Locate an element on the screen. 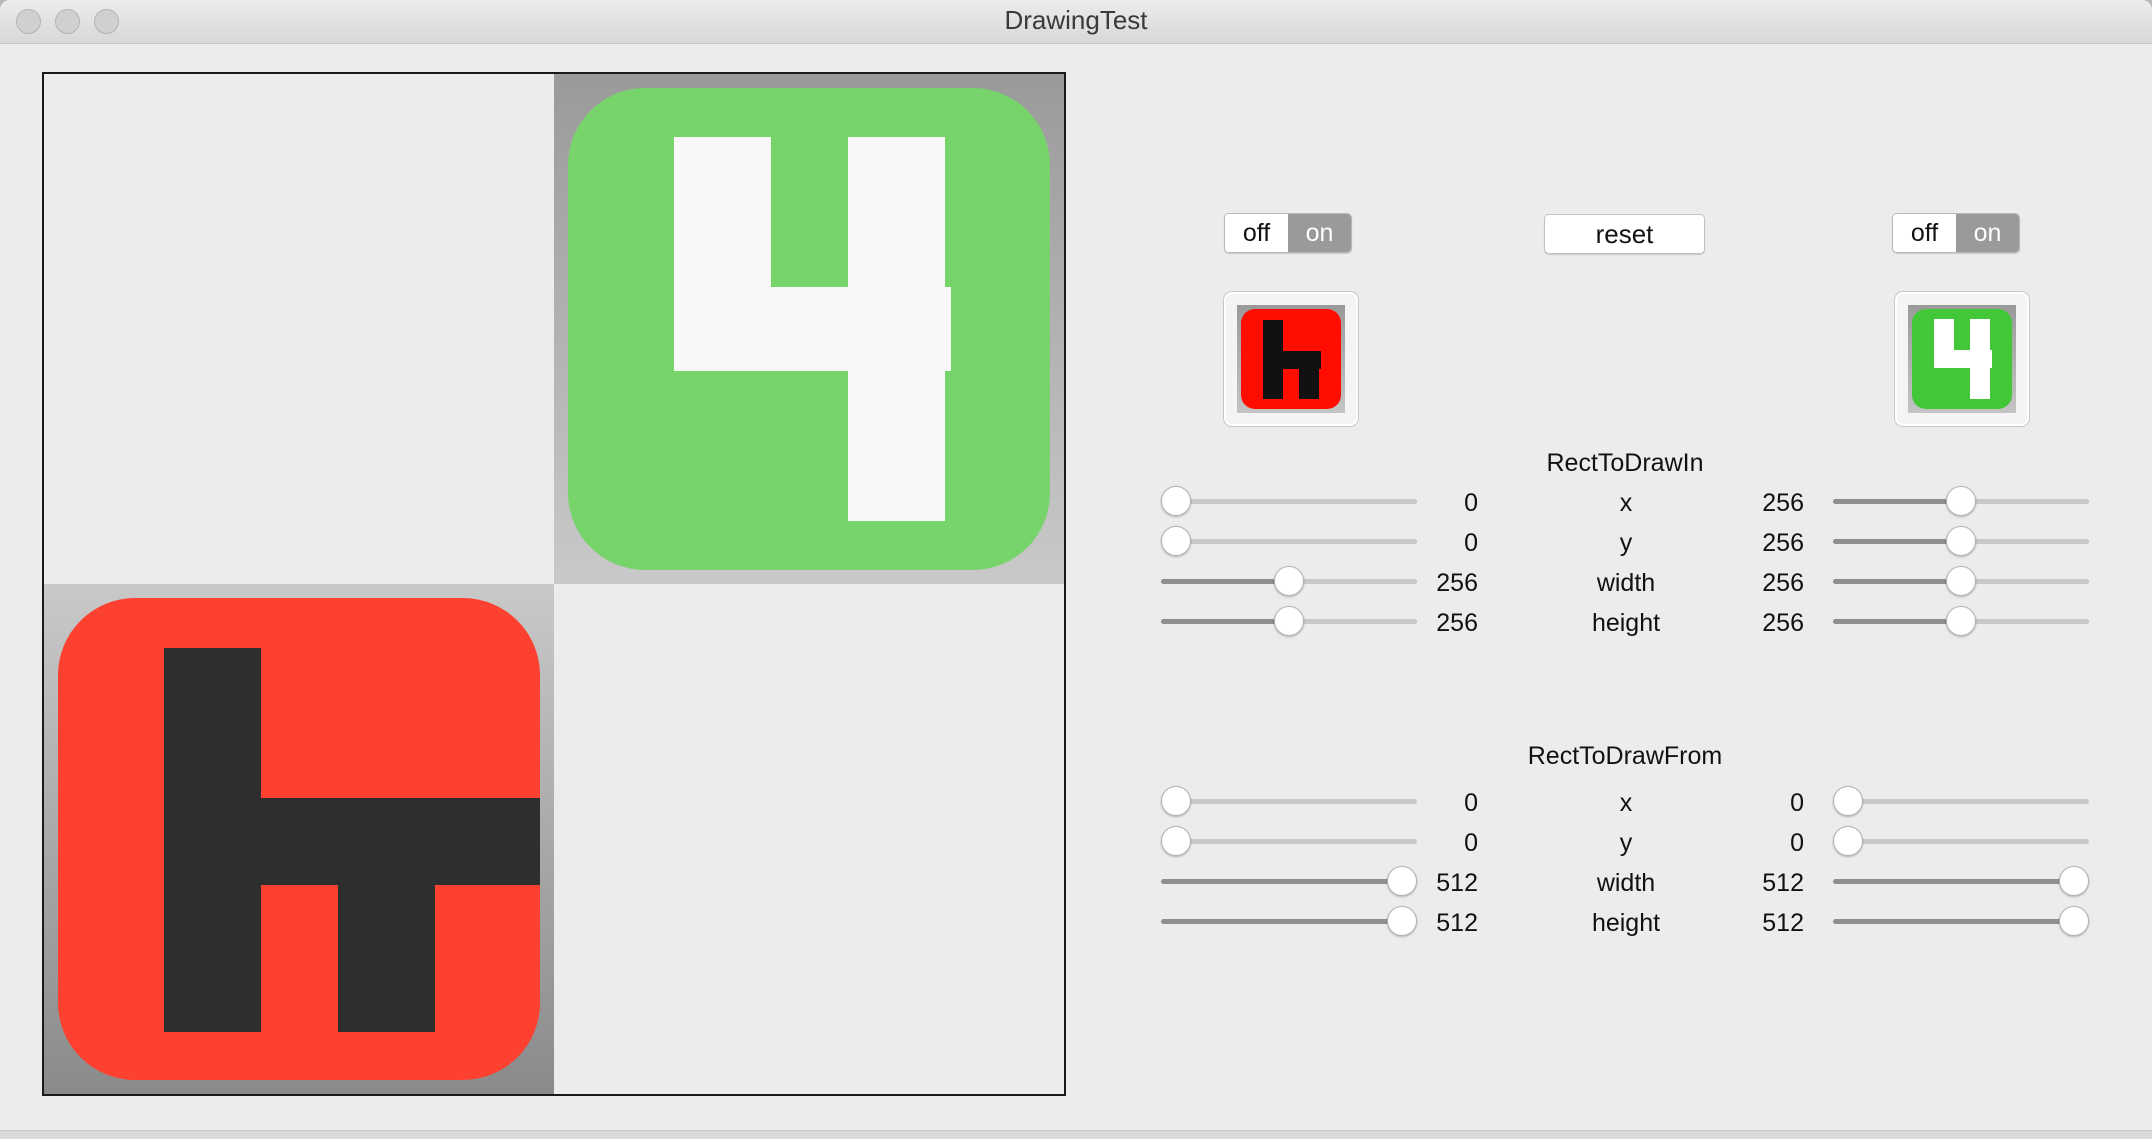  canvas-cell-top-right is located at coordinates (809, 329).